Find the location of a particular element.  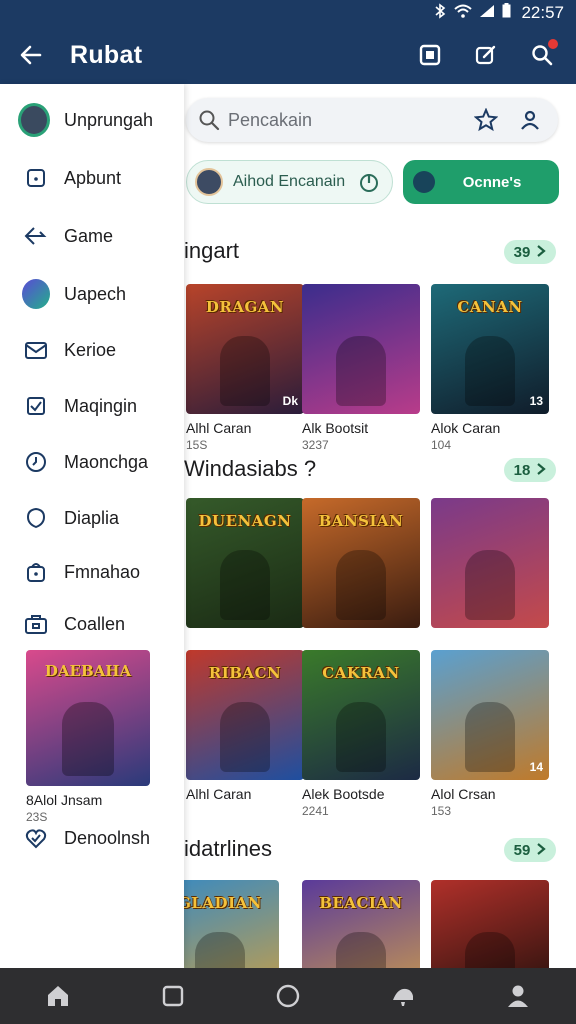

drawer-item: Apbunt is located at coordinates (92, 178).